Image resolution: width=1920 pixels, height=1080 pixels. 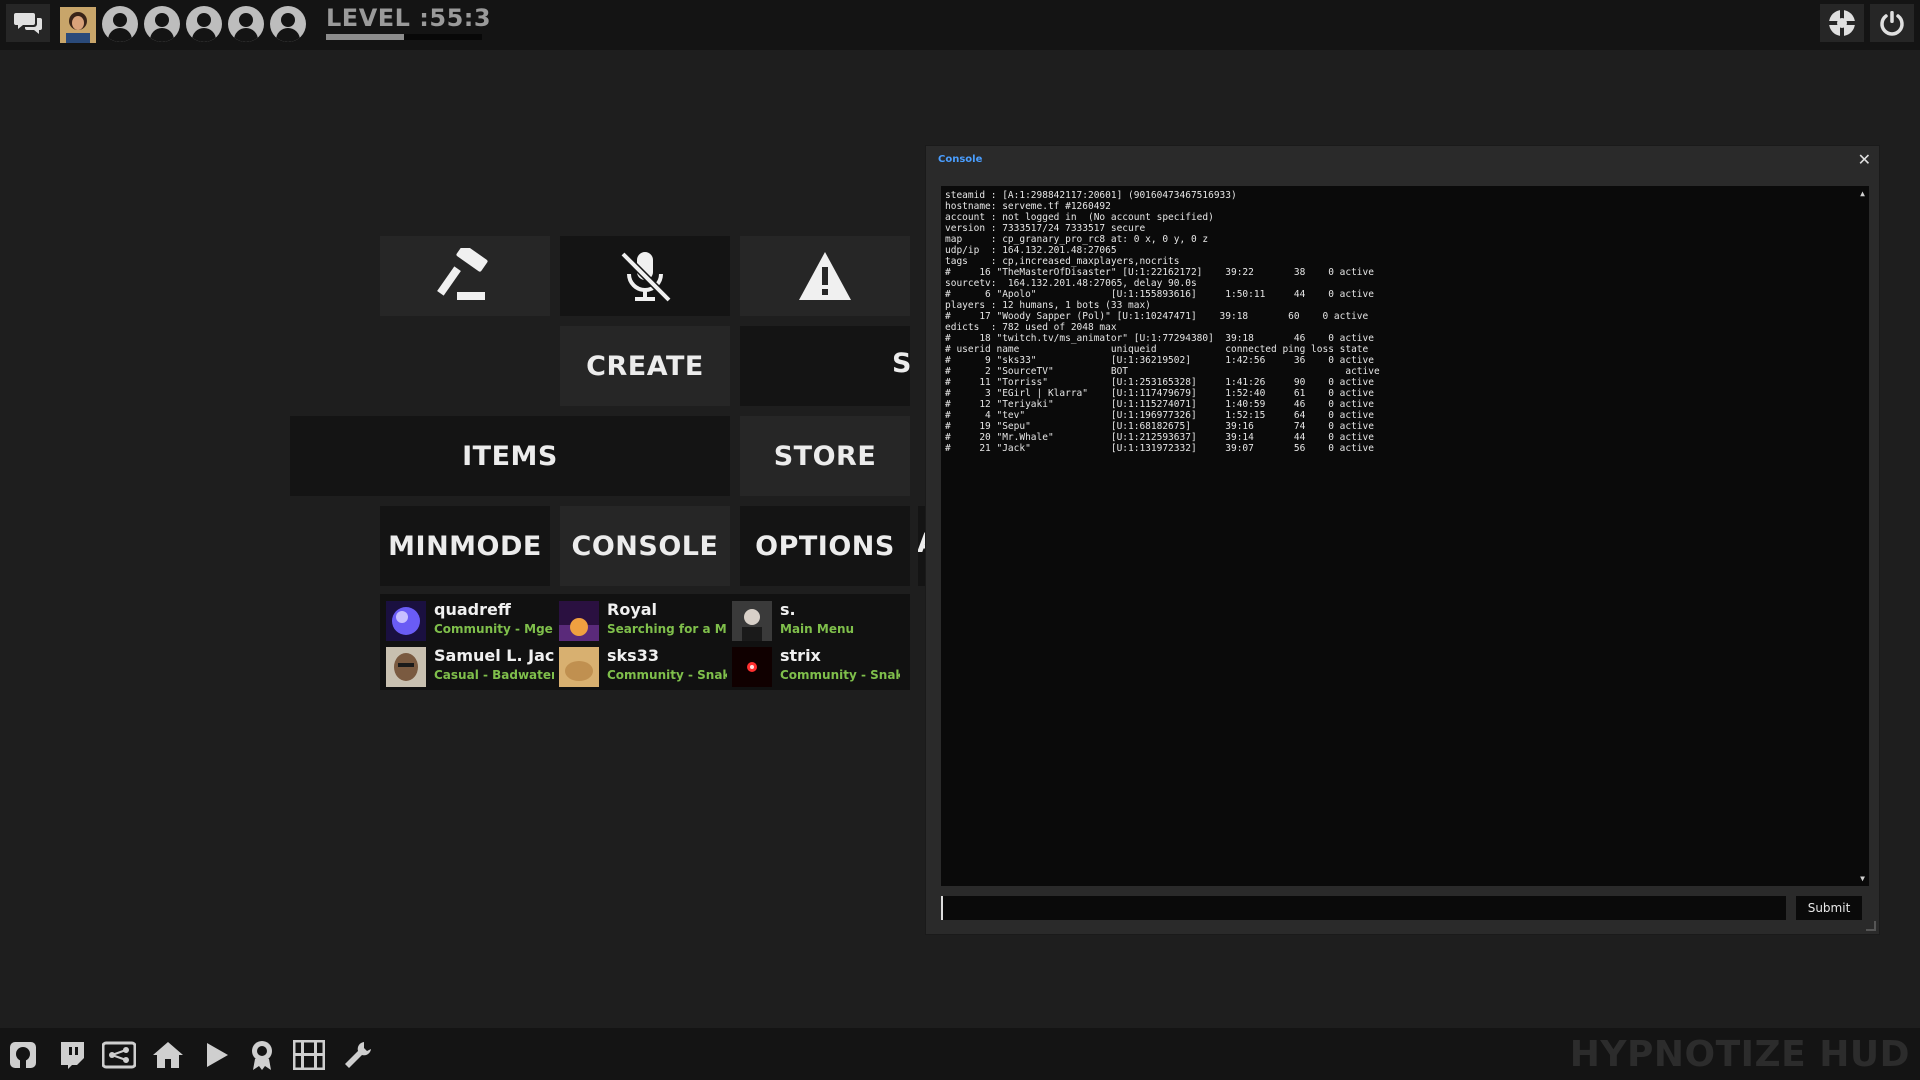 What do you see at coordinates (901, 363) in the screenshot?
I see `servers-label: SER` at bounding box center [901, 363].